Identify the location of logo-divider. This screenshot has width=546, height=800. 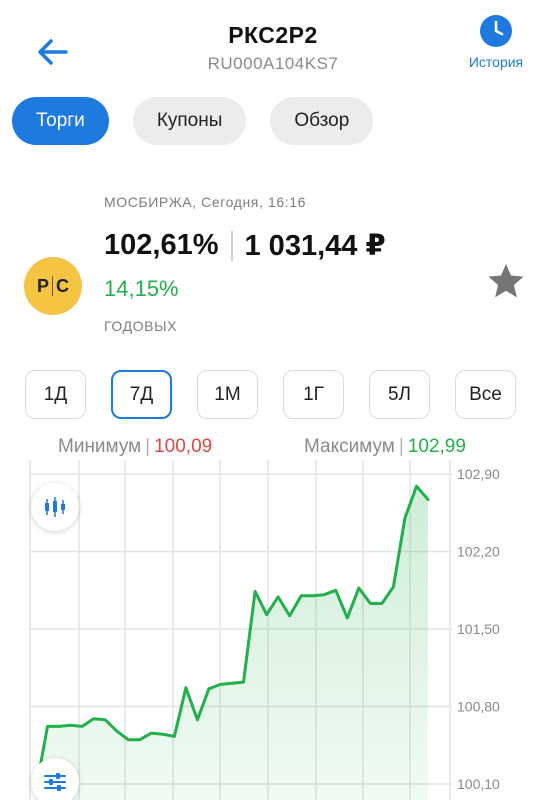
(52, 286).